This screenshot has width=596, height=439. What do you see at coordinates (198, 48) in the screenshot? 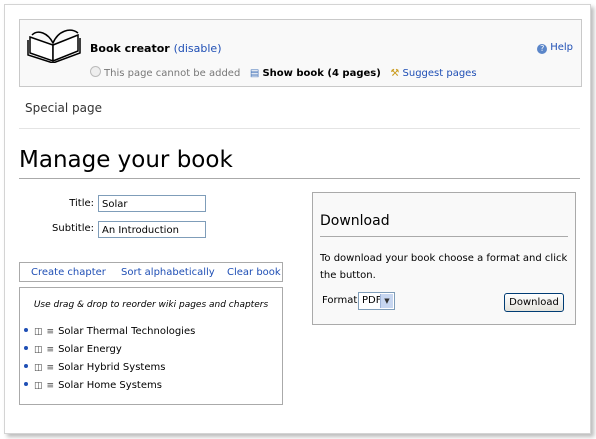
I see `disable-link: (disable)` at bounding box center [198, 48].